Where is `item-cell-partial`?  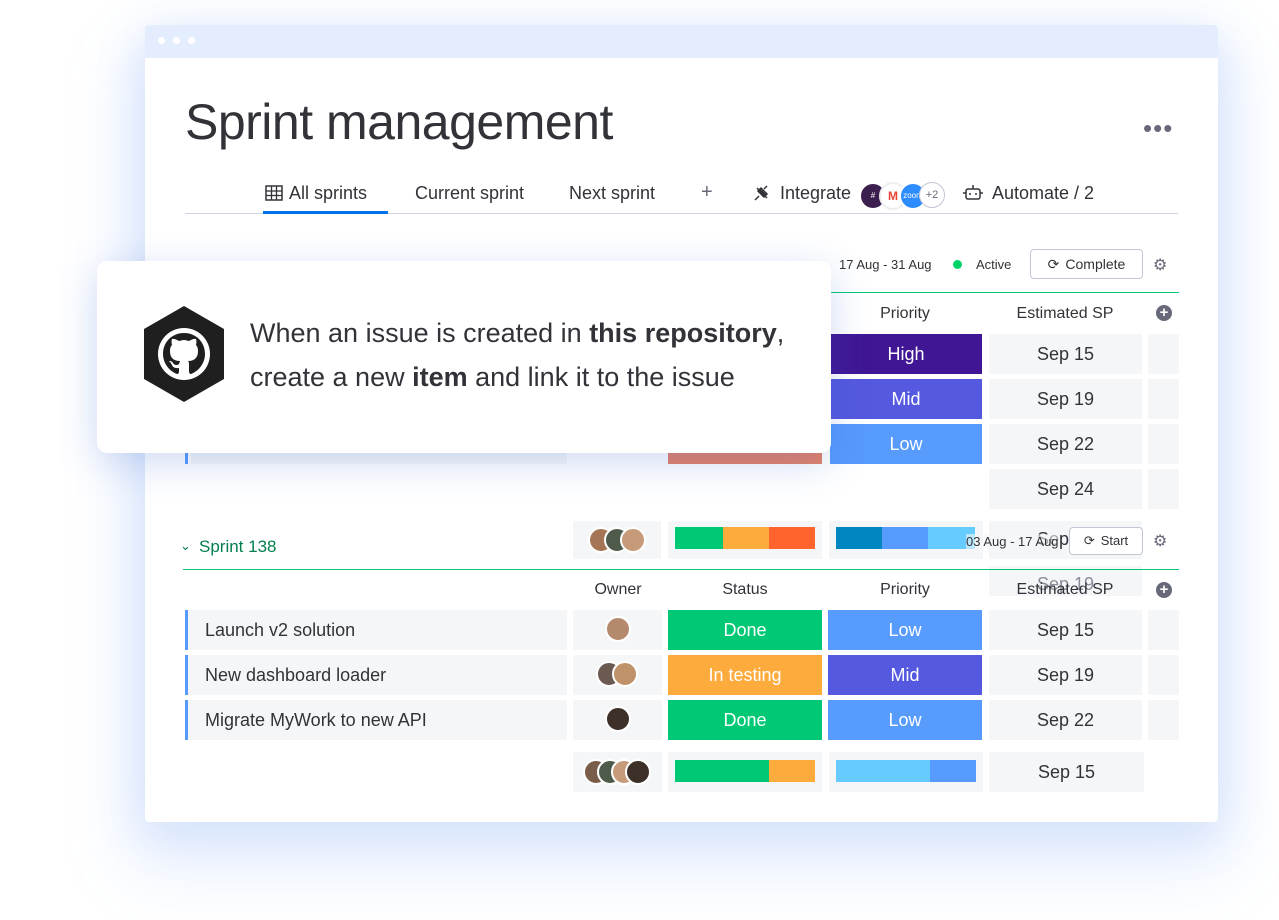 item-cell-partial is located at coordinates (379, 458).